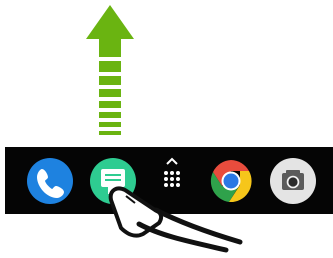 This screenshot has width=333, height=258. I want to click on phone-app-icon, so click(50, 181).